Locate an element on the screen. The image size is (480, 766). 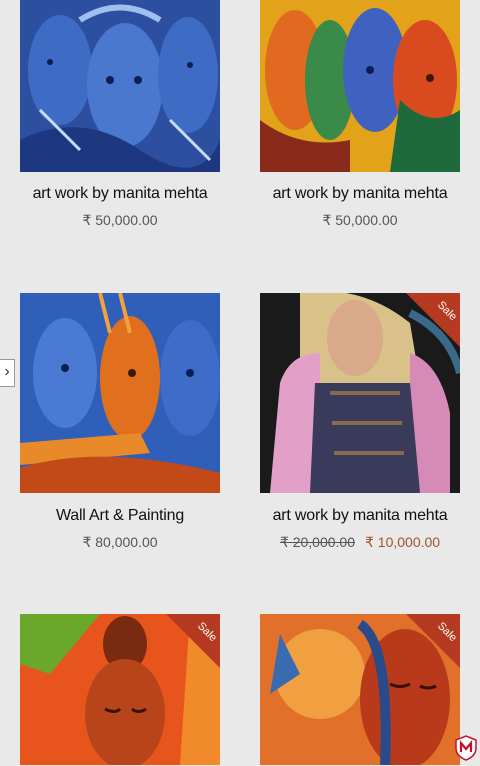
product-image-6: Sale is located at coordinates (360, 689).